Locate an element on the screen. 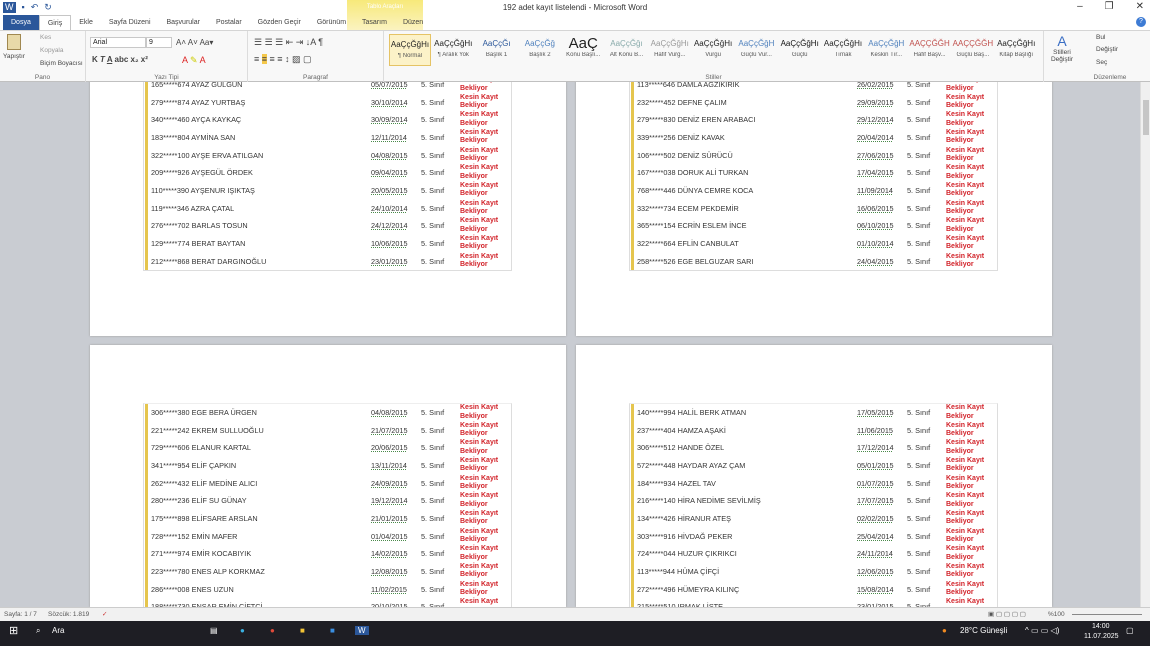 This screenshot has width=1150, height=646. student-id-name: 113*****646 DAMLA AĞZIKIRIK is located at coordinates (688, 85).